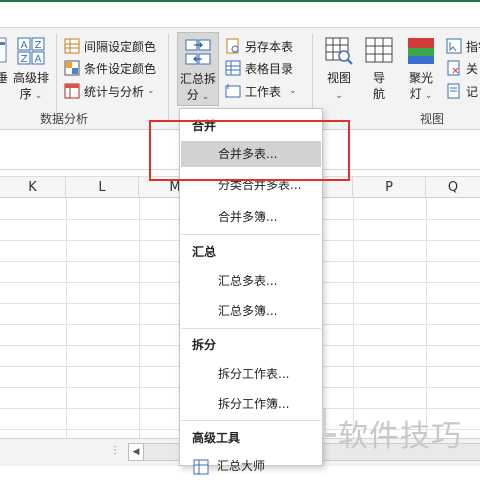  I want to click on column-header-l: L, so click(102, 187).